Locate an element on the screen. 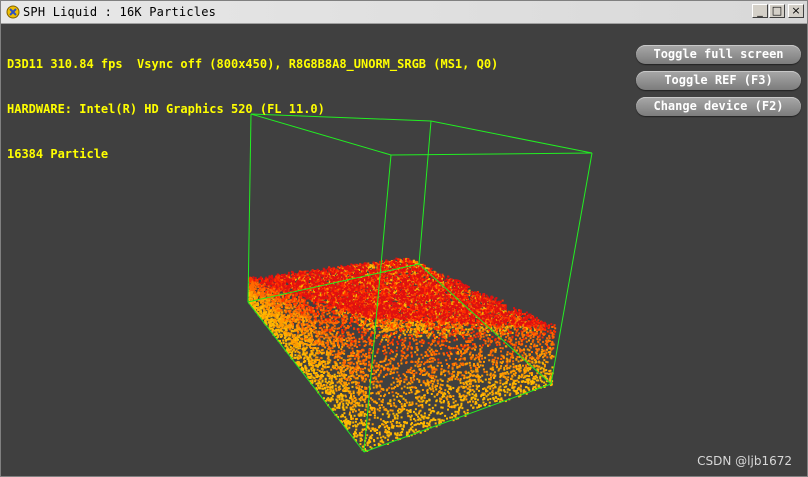  close-button: × is located at coordinates (796, 11).